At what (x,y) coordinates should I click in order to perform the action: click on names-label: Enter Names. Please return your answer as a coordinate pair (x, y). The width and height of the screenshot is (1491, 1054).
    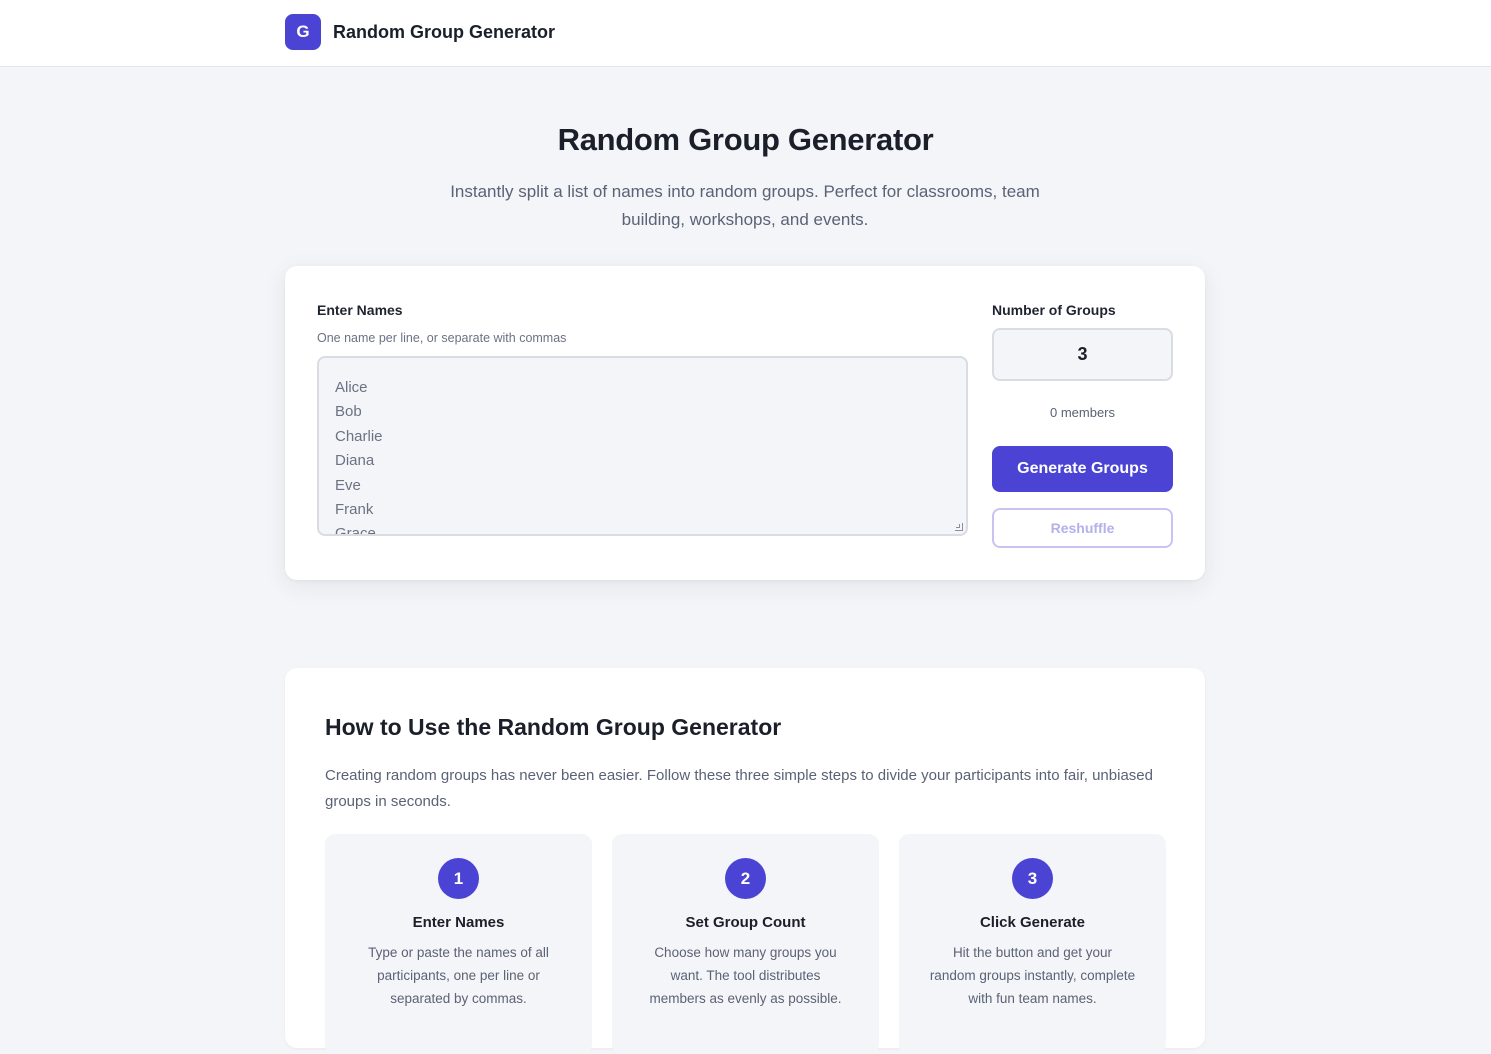
    Looking at the image, I should click on (360, 310).